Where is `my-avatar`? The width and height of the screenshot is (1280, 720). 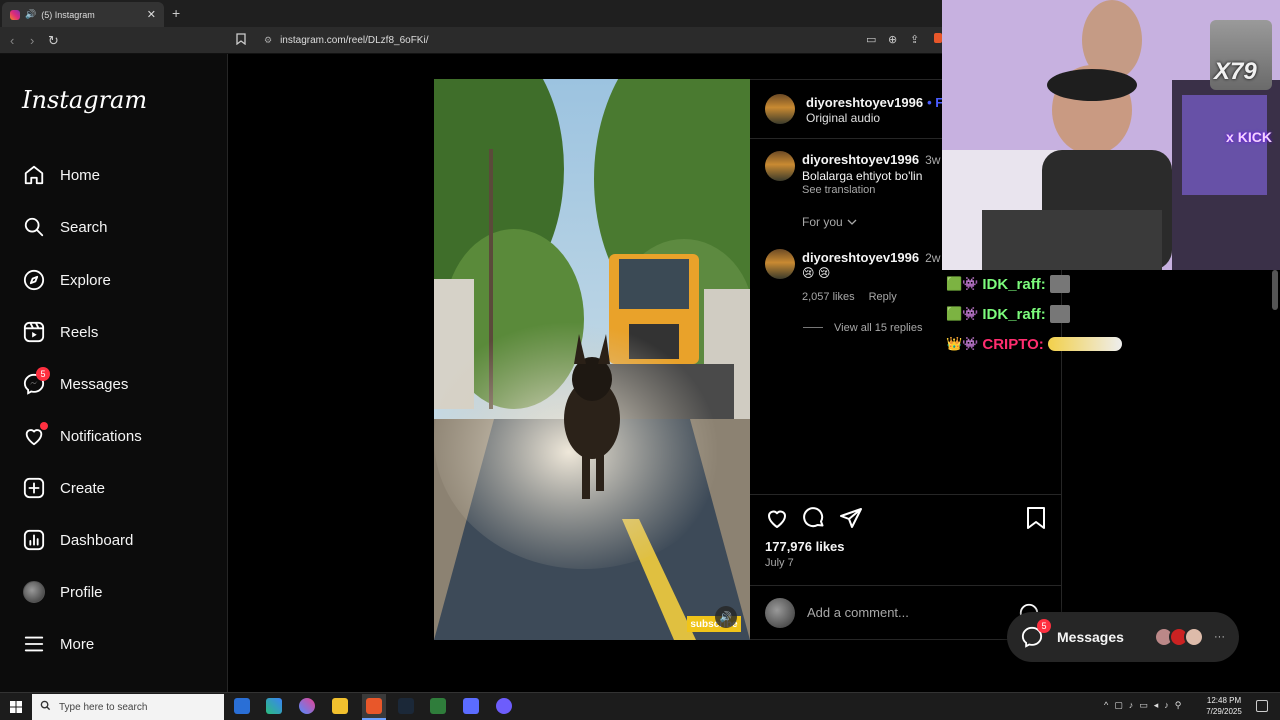
my-avatar is located at coordinates (780, 613).